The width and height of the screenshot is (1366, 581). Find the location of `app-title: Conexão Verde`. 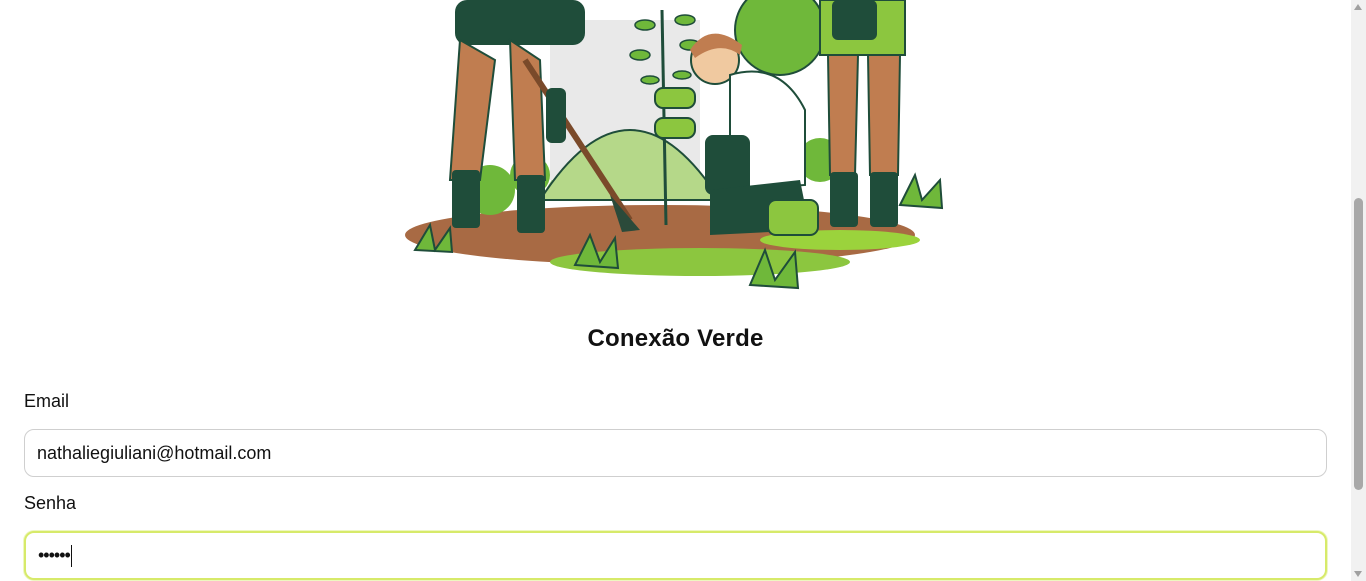

app-title: Conexão Verde is located at coordinates (675, 338).